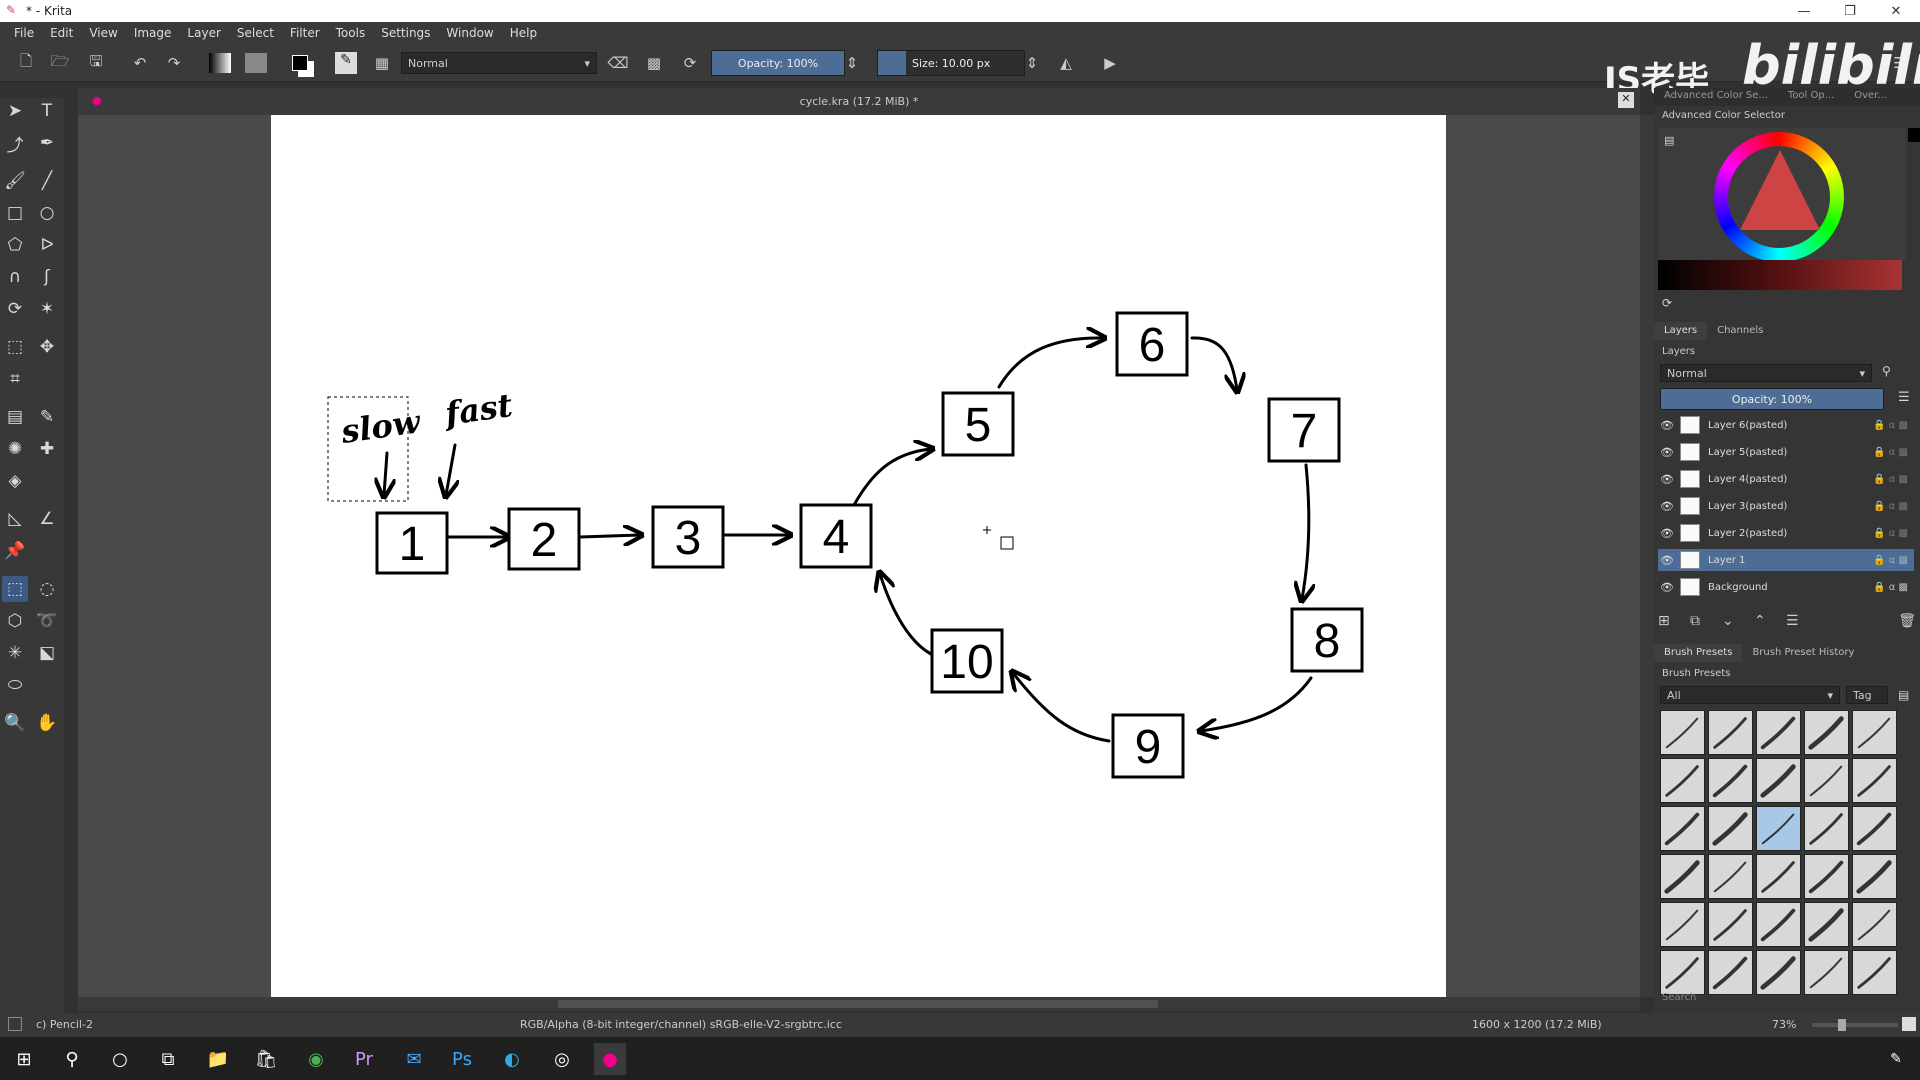 The image size is (1920, 1080). Describe the element at coordinates (499, 63) in the screenshot. I see `blend-mode-select: Normal ▾` at that location.